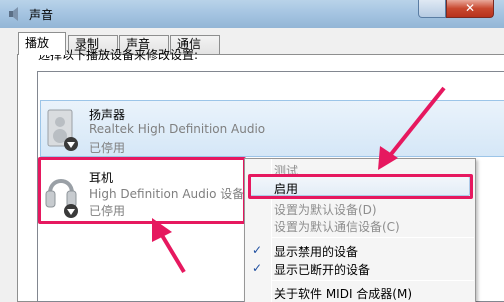 The image size is (504, 302). What do you see at coordinates (325, 209) in the screenshot?
I see `menu-item-set-default: 设置为默认设备(D)` at bounding box center [325, 209].